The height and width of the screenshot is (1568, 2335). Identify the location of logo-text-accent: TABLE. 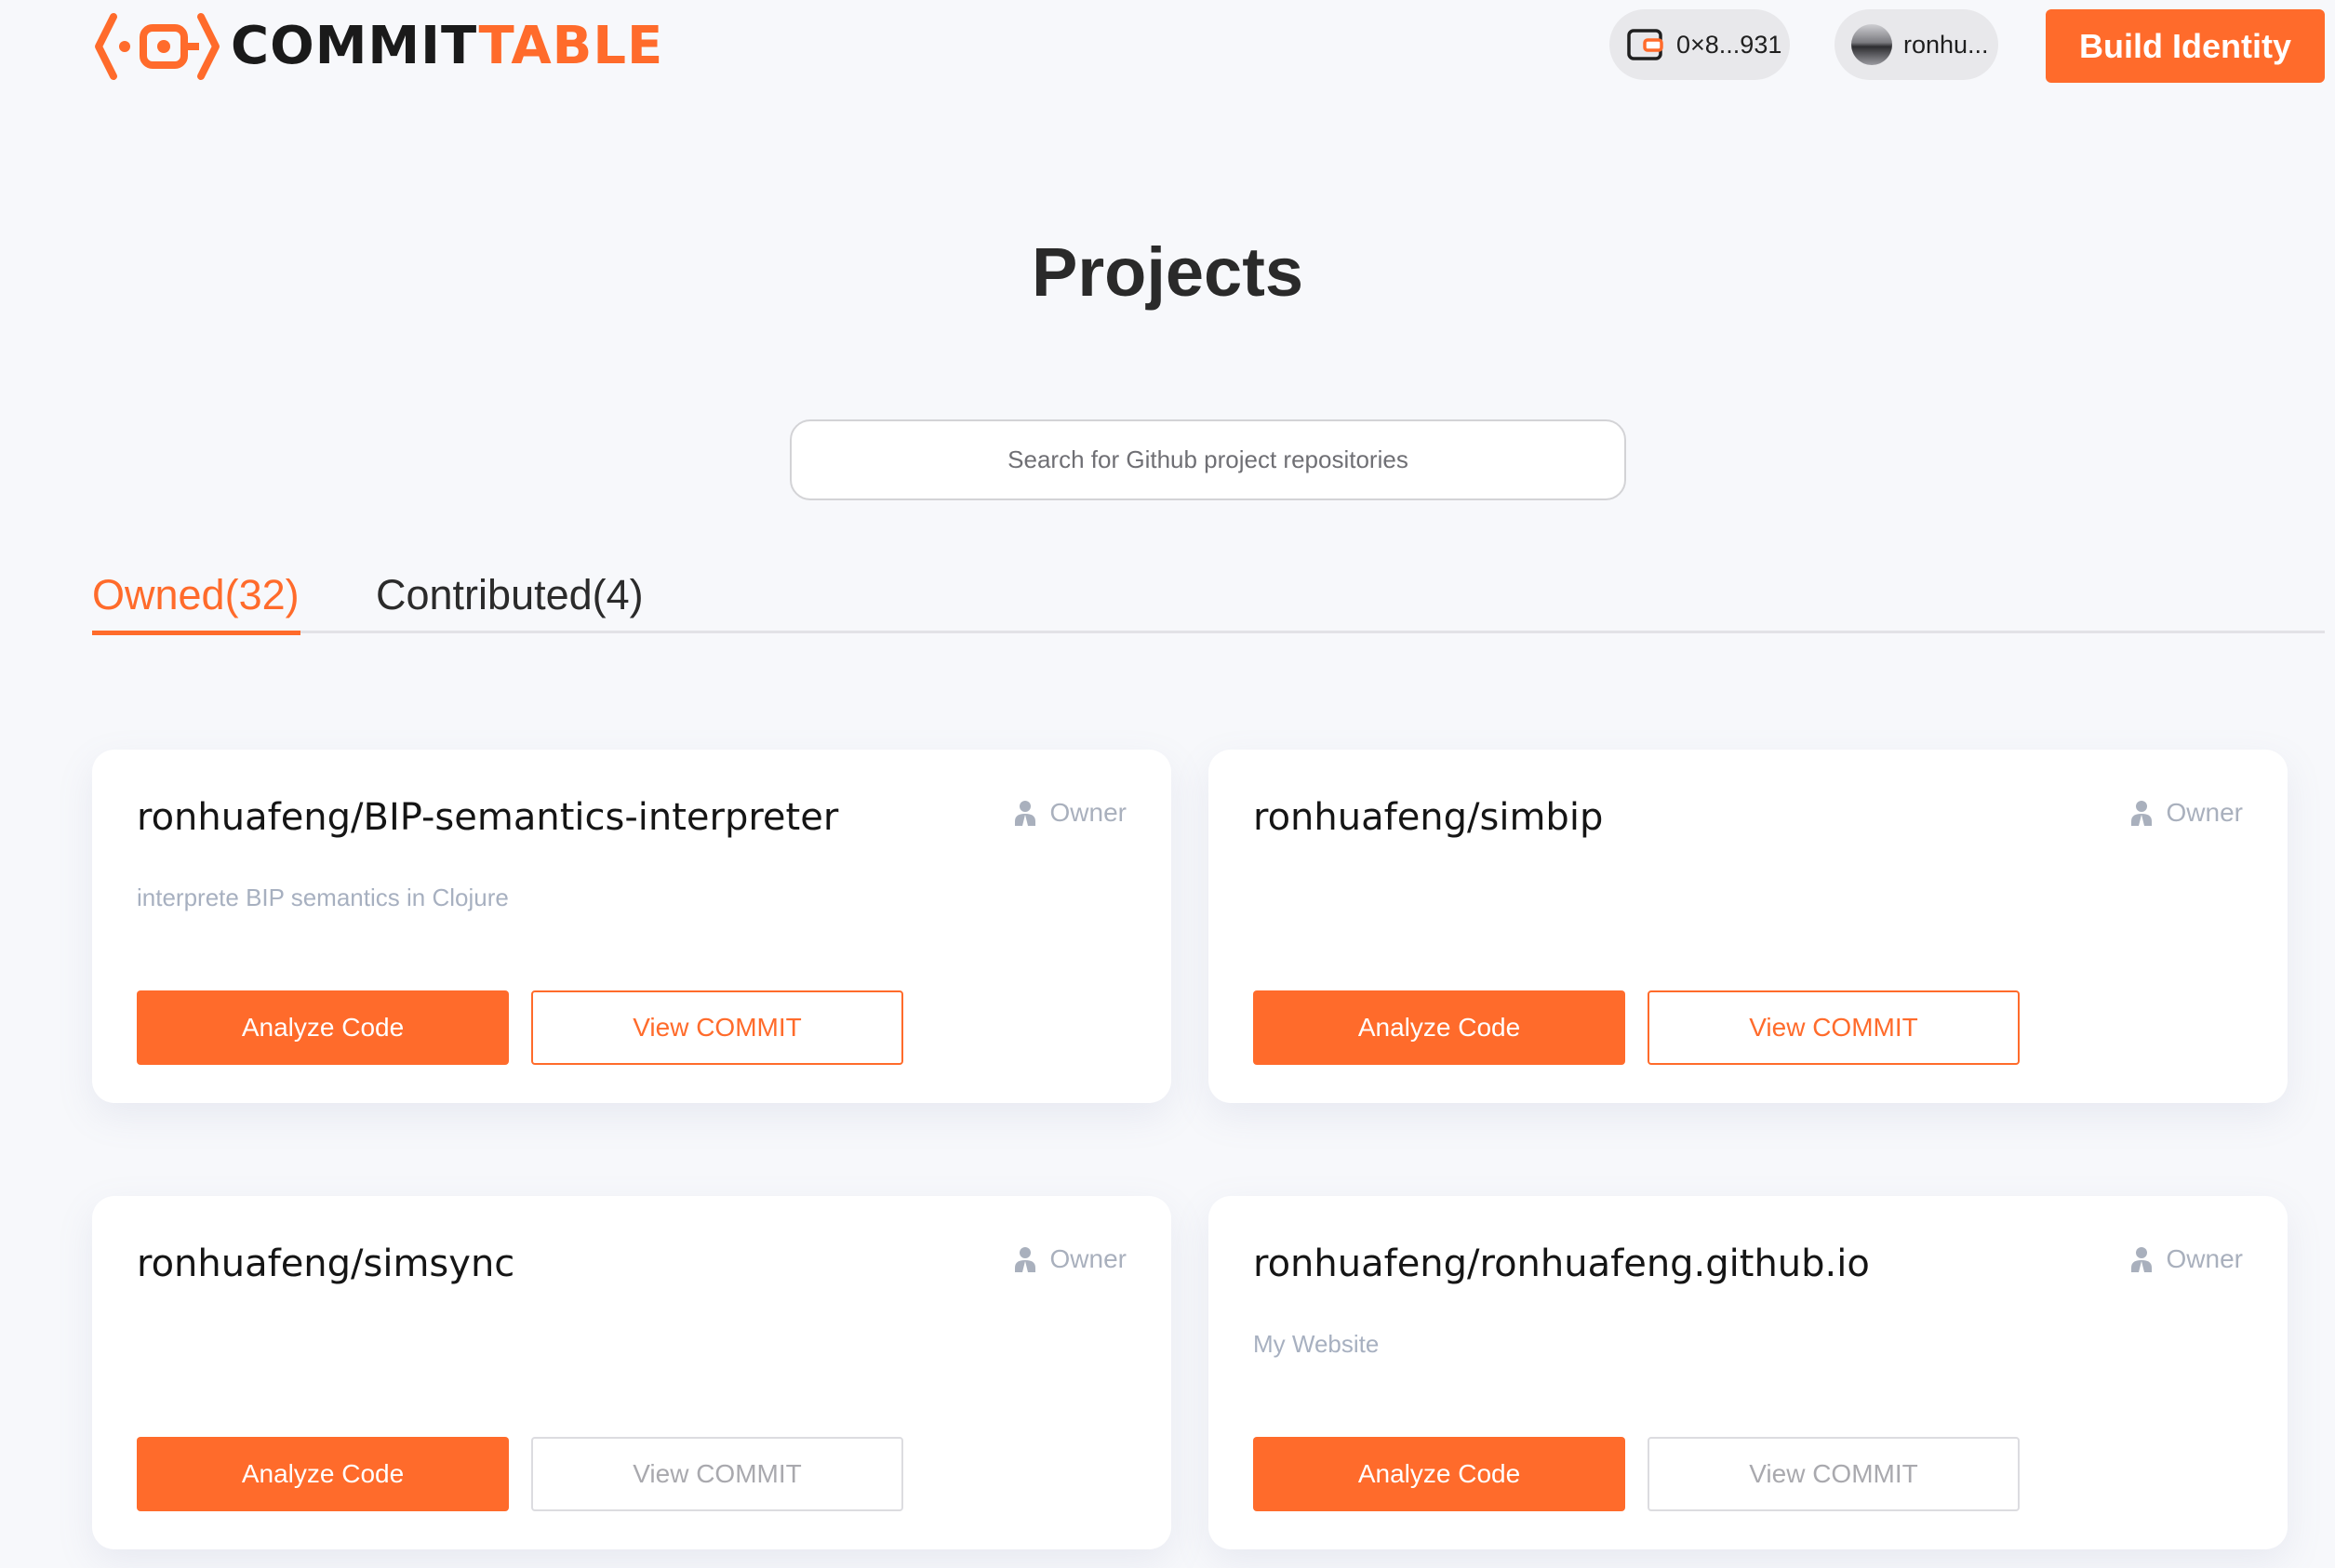
(571, 46).